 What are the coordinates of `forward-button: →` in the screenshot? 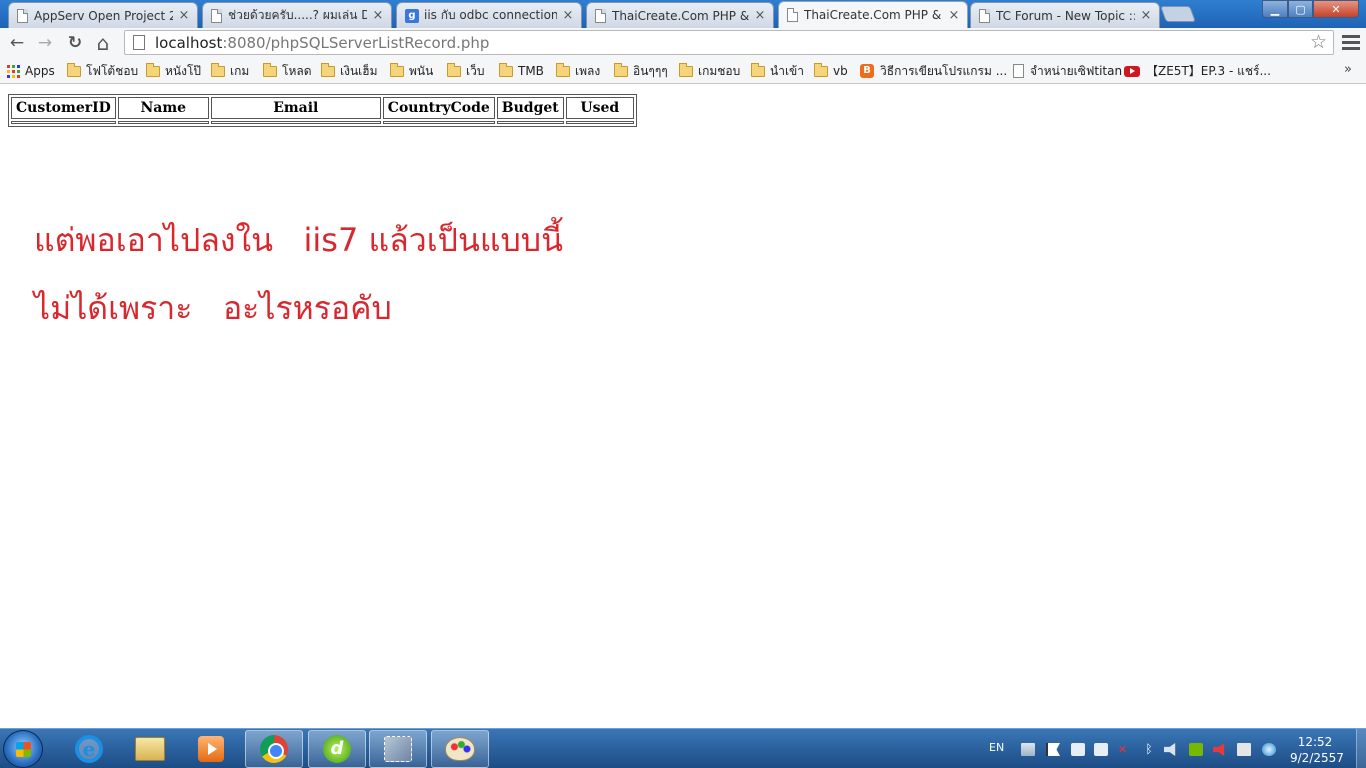 It's located at (45, 43).